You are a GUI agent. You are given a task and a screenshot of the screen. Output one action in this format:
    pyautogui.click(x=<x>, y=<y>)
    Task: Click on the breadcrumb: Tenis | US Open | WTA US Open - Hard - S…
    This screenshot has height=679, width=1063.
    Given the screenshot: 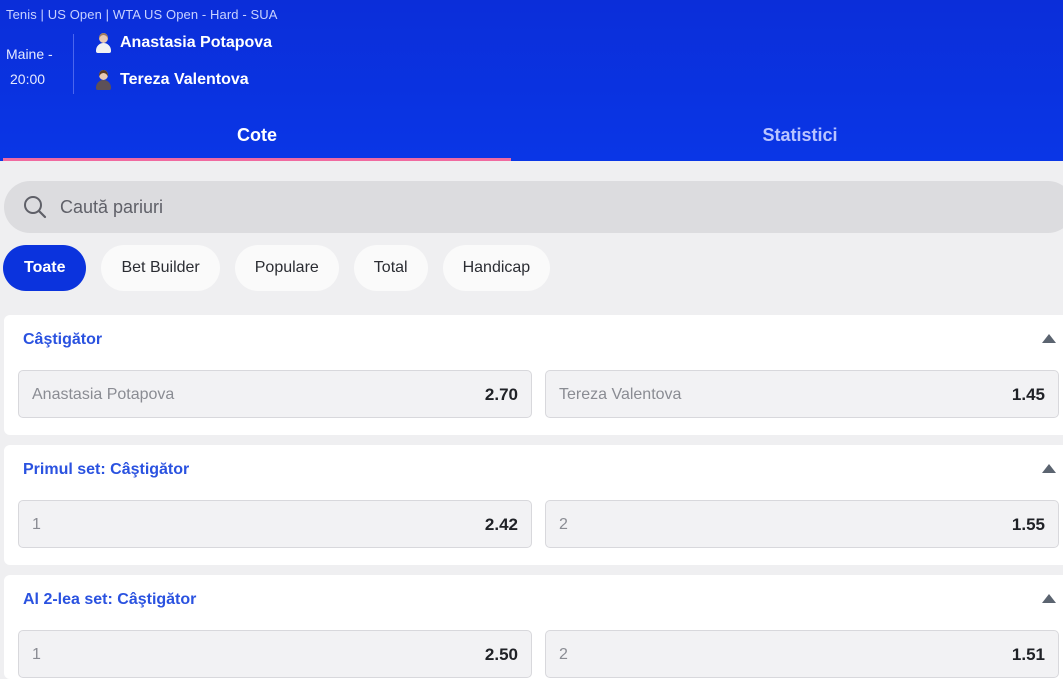 What is the action you would take?
    pyautogui.click(x=142, y=14)
    